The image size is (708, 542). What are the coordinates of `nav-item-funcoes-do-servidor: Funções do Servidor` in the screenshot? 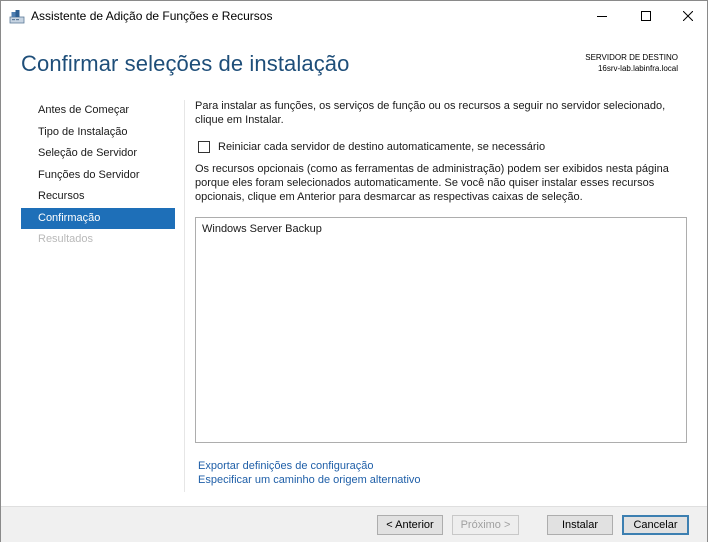 It's located at (98, 176).